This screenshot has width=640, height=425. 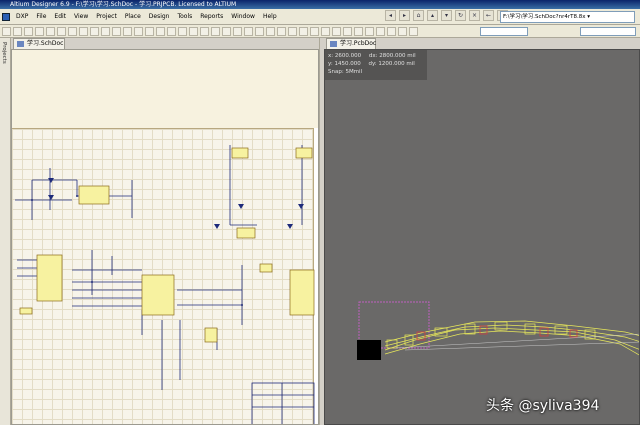 I want to click on cut-icon, so click(x=83, y=31).